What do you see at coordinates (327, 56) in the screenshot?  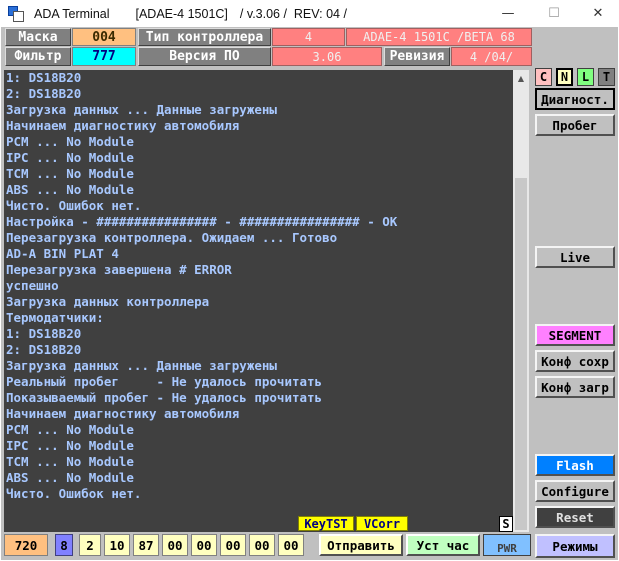 I see `sw-version-value: 3.06` at bounding box center [327, 56].